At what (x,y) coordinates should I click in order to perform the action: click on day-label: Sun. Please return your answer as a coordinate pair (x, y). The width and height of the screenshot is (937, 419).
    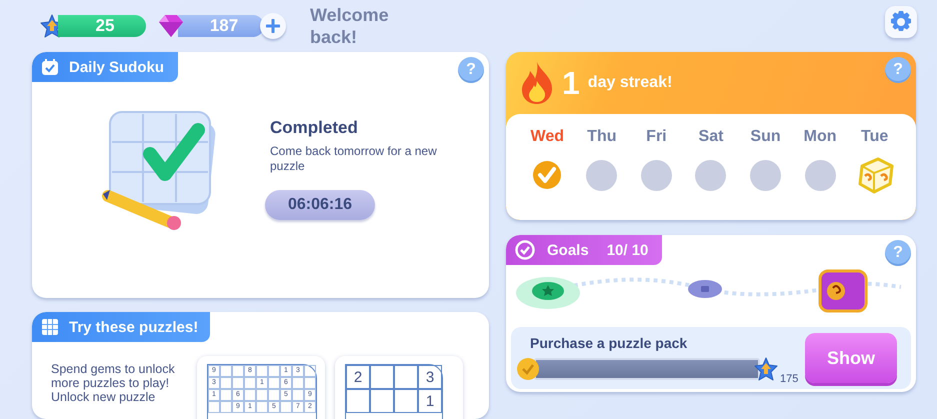
    Looking at the image, I should click on (765, 137).